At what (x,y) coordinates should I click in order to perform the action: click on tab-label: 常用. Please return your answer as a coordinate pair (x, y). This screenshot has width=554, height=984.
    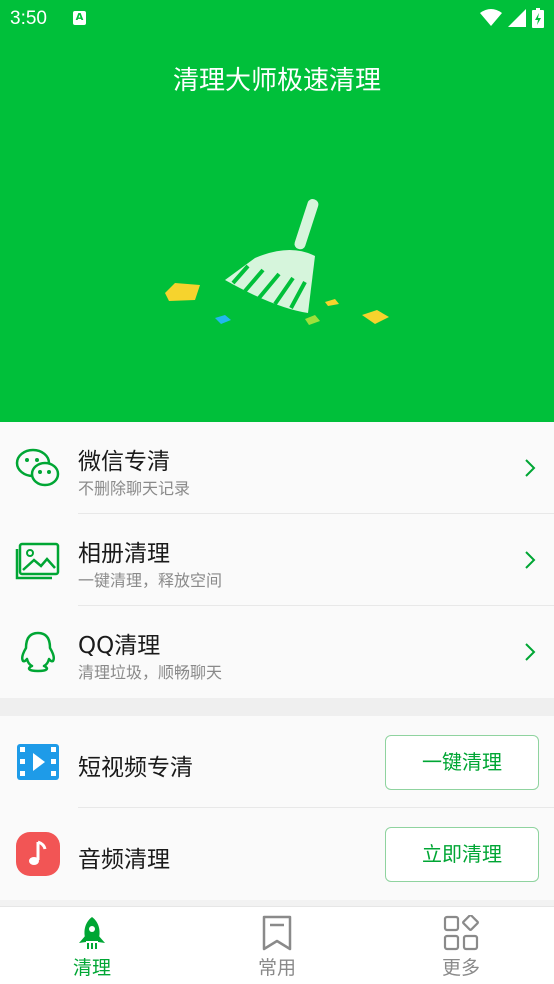
    Looking at the image, I should click on (276, 968).